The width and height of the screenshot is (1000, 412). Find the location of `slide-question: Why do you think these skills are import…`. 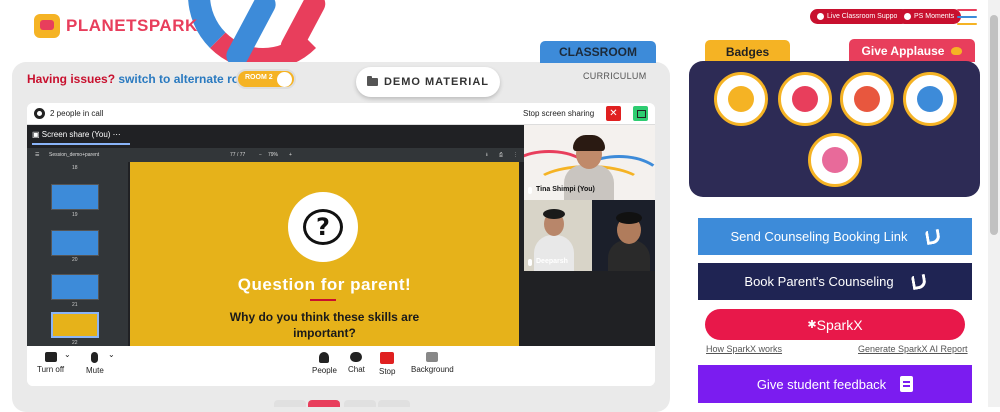

slide-question: Why do you think these skills are import… is located at coordinates (324, 325).